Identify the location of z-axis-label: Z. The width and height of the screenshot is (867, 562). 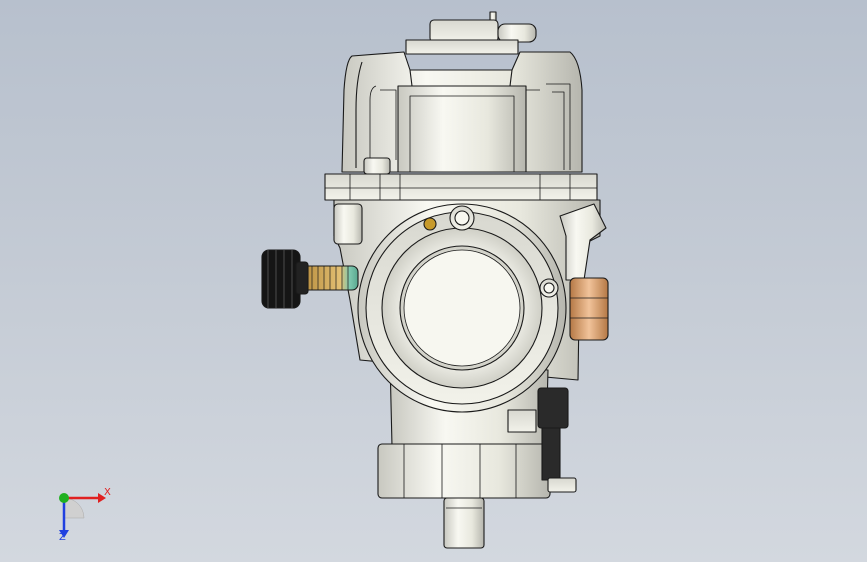
(62, 537).